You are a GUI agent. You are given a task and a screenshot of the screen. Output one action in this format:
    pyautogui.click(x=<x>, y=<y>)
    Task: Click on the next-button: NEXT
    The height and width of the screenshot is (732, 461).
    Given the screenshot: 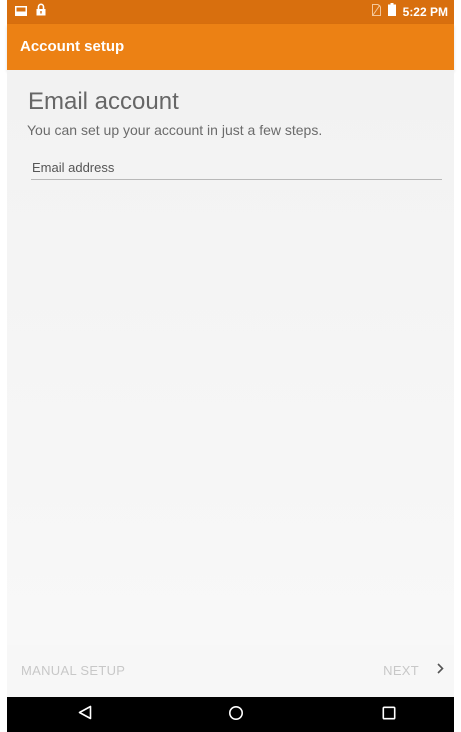 What is the action you would take?
    pyautogui.click(x=413, y=670)
    